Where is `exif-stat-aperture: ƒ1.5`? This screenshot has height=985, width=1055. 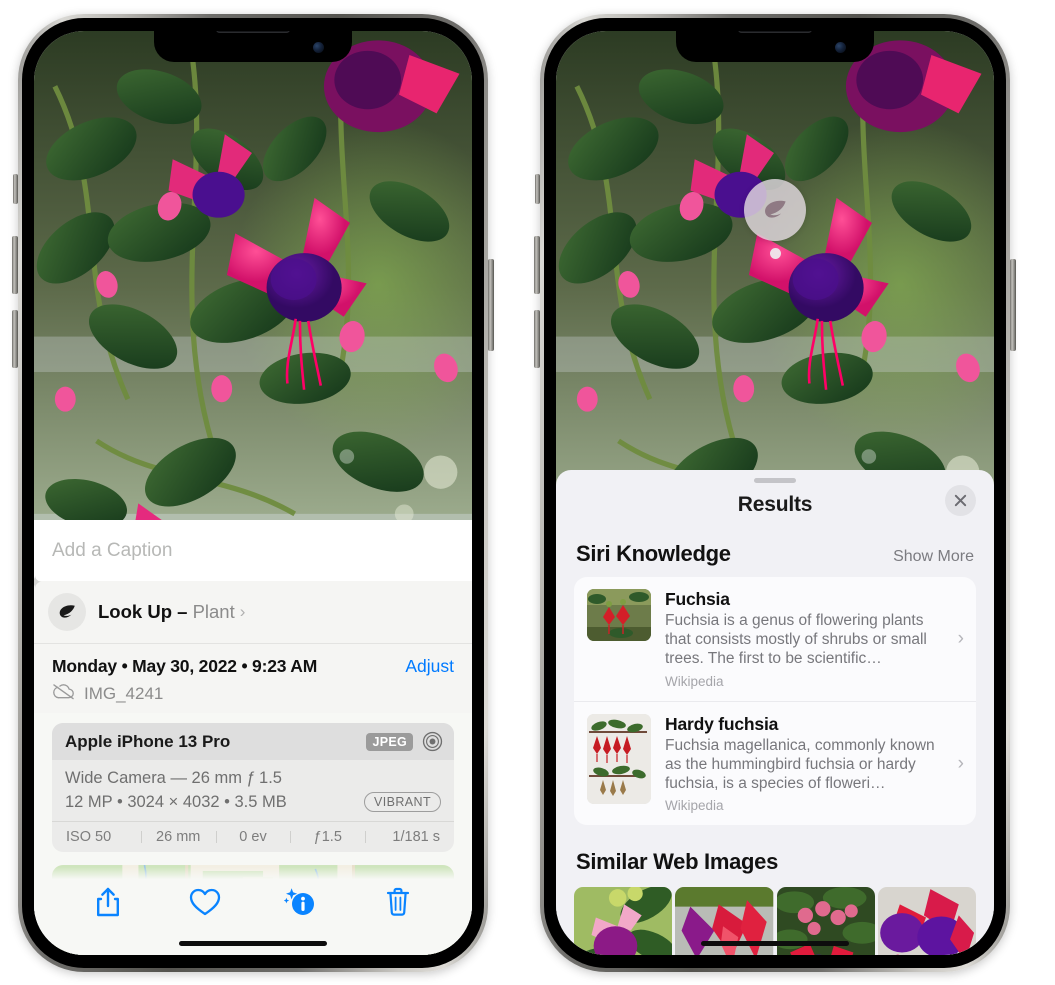
exif-stat-aperture: ƒ1.5 is located at coordinates (327, 837).